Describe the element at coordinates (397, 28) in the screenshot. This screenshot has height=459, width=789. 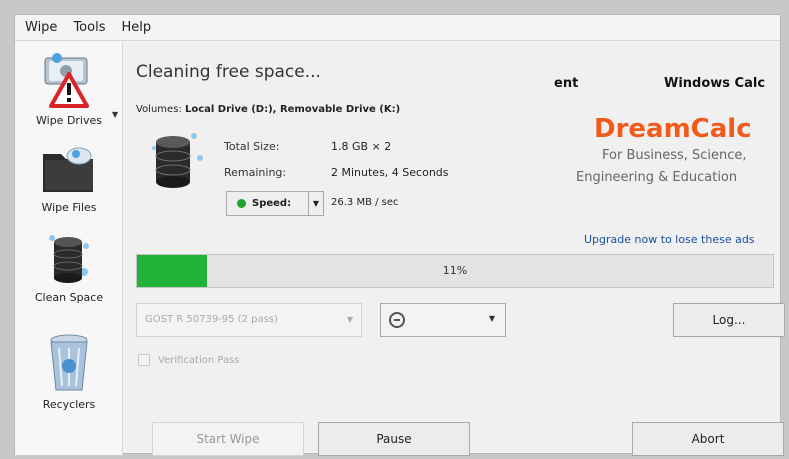
I see `menu-bar: Wipe Tools Help` at that location.